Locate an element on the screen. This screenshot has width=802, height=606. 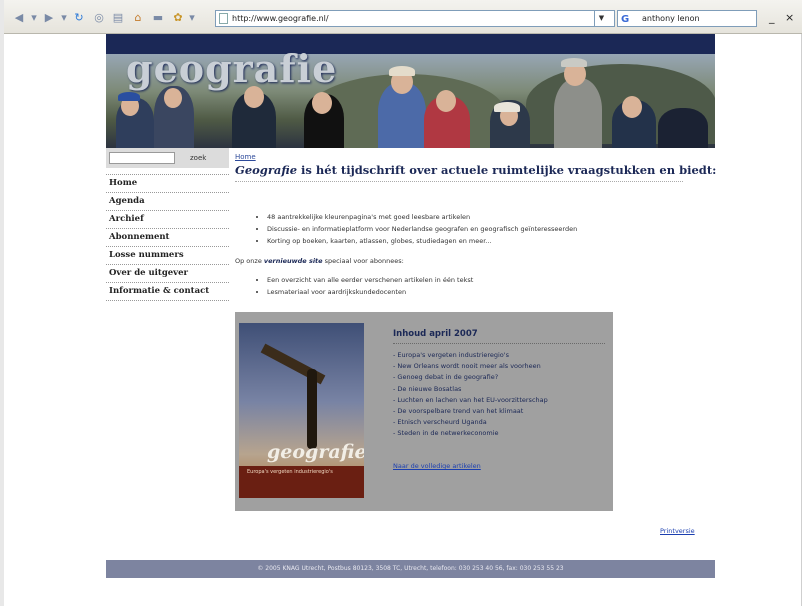
back-icon: ◀ is located at coordinates (19, 17).